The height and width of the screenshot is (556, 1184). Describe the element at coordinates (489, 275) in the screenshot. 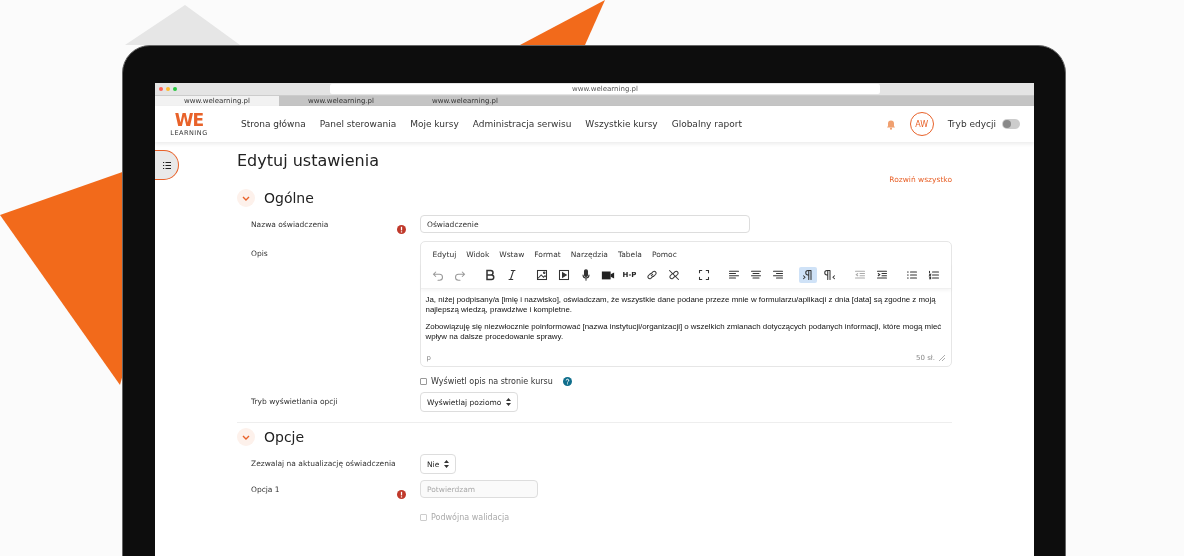

I see `bold-icon` at that location.